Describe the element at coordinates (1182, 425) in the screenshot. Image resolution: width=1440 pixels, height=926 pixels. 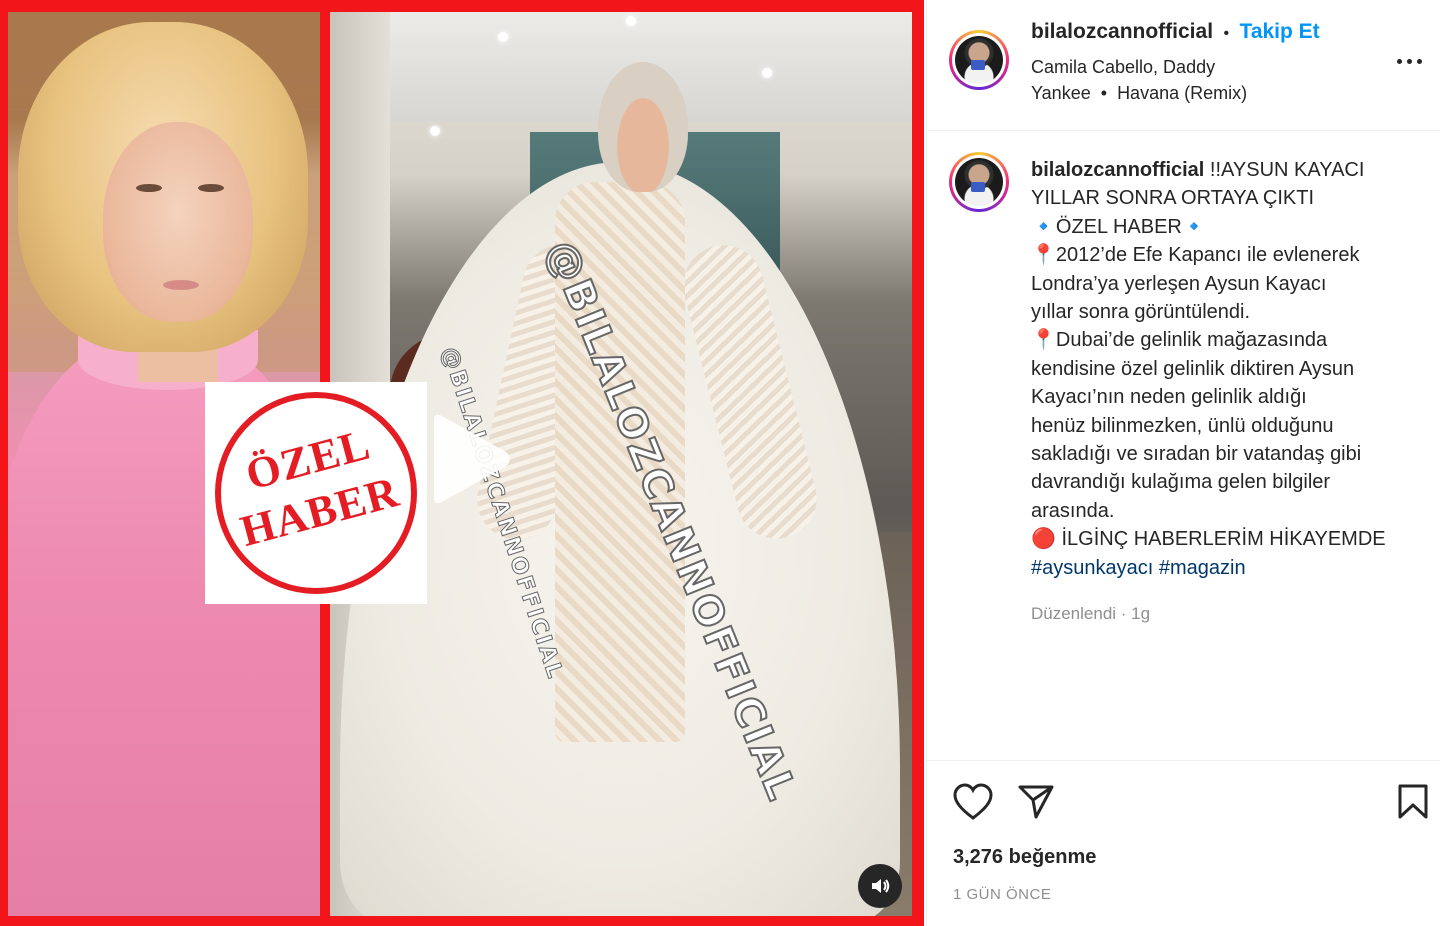
I see `caption-line: henüz bilinmezken, ünlü olduğunu` at that location.